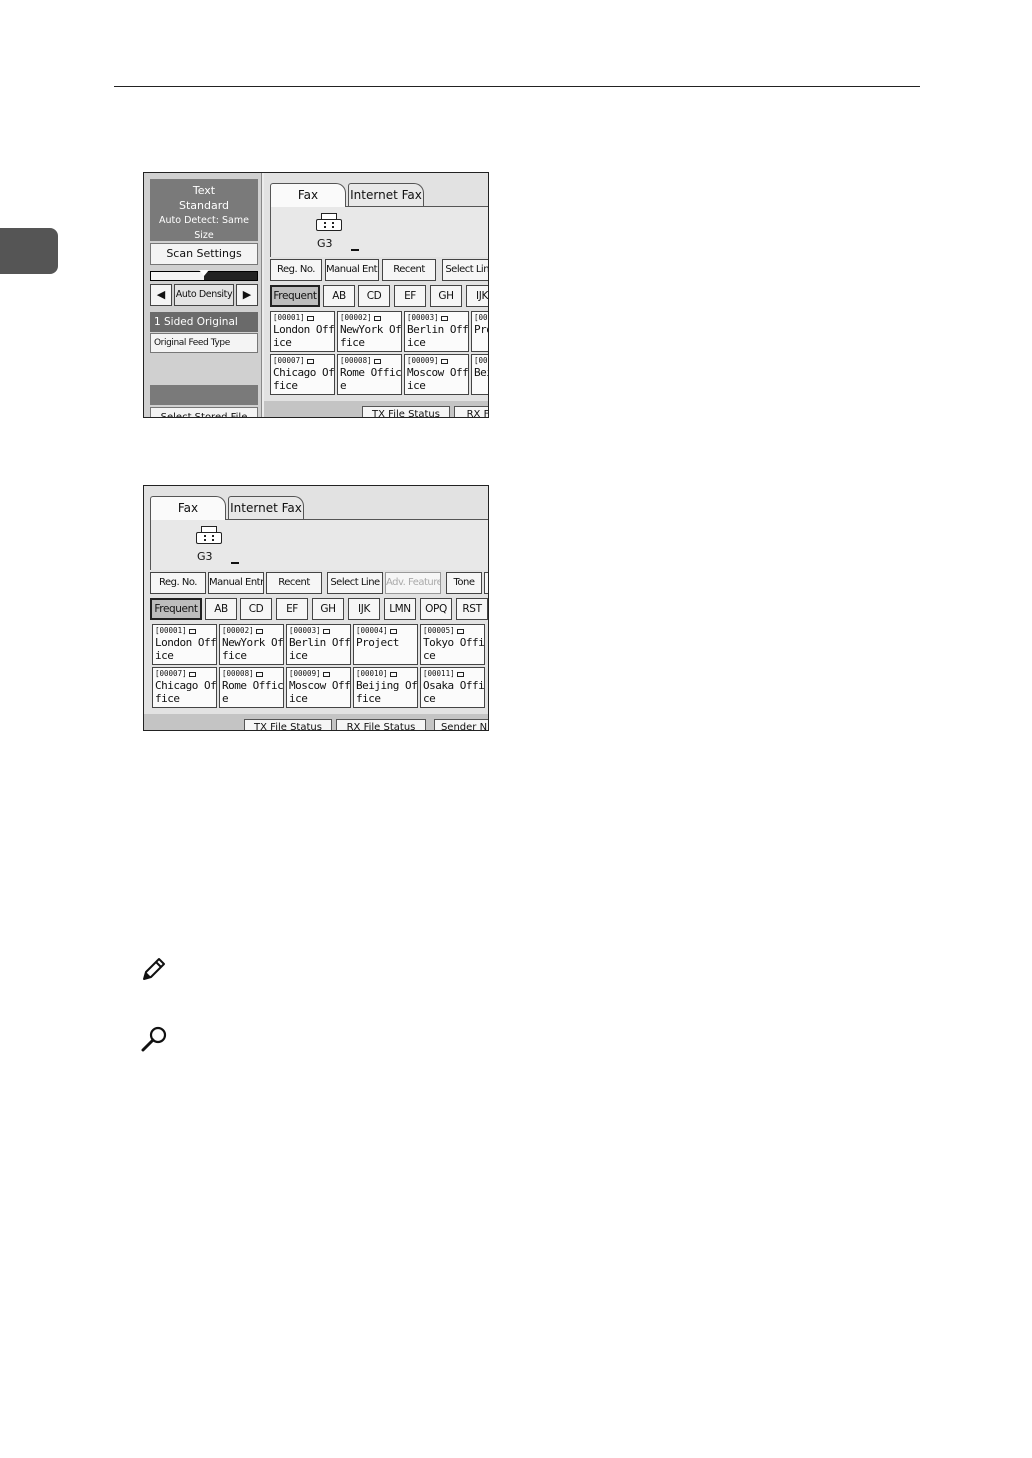  I want to click on sided-original-button: 1 Sided Original, so click(204, 322).